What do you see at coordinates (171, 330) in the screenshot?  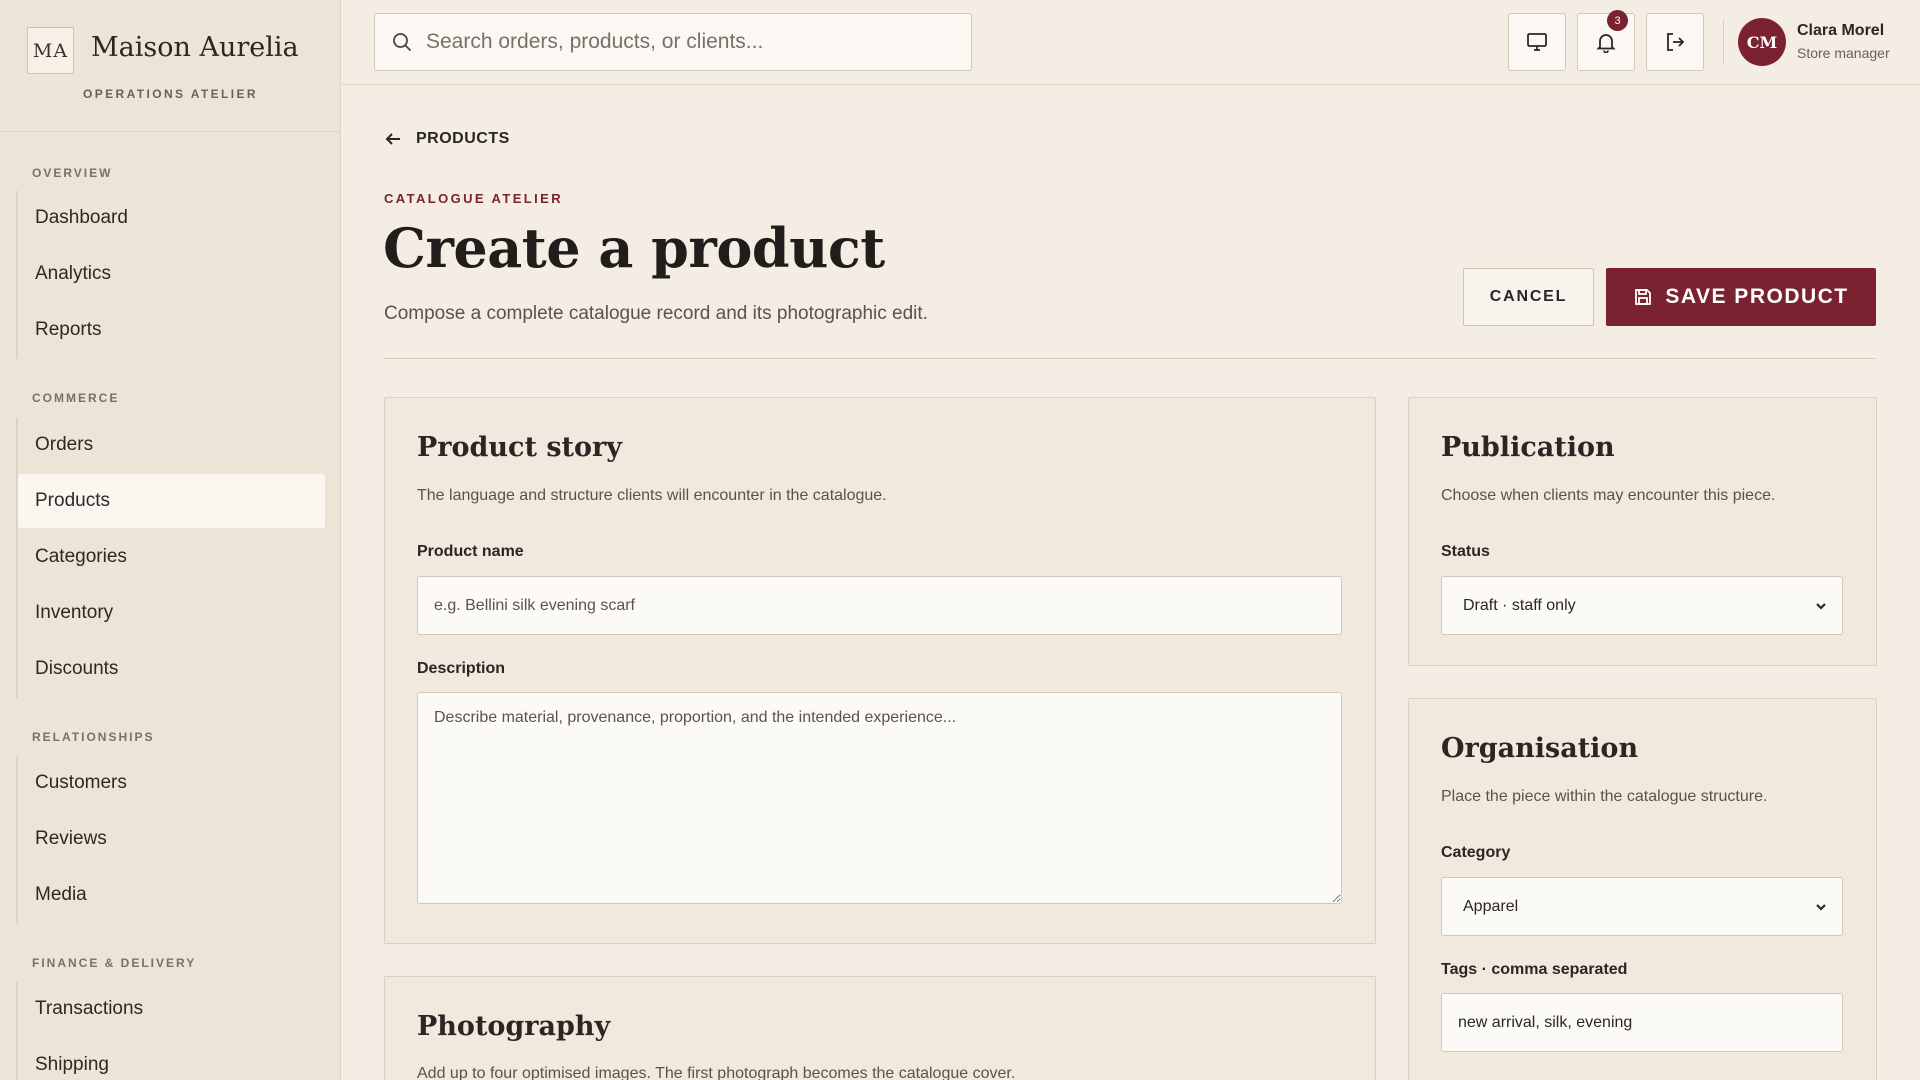 I see `sidebar-item-reports: Reports` at bounding box center [171, 330].